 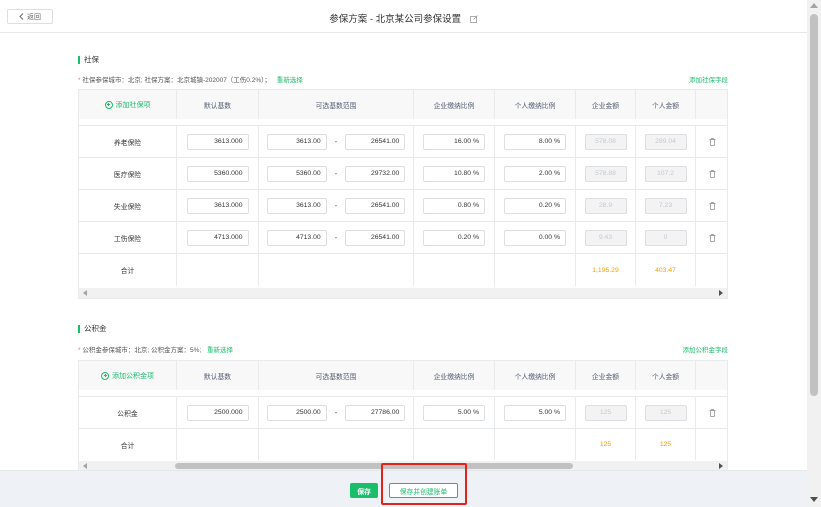 What do you see at coordinates (128, 205) in the screenshot?
I see `item-name: 失业保险` at bounding box center [128, 205].